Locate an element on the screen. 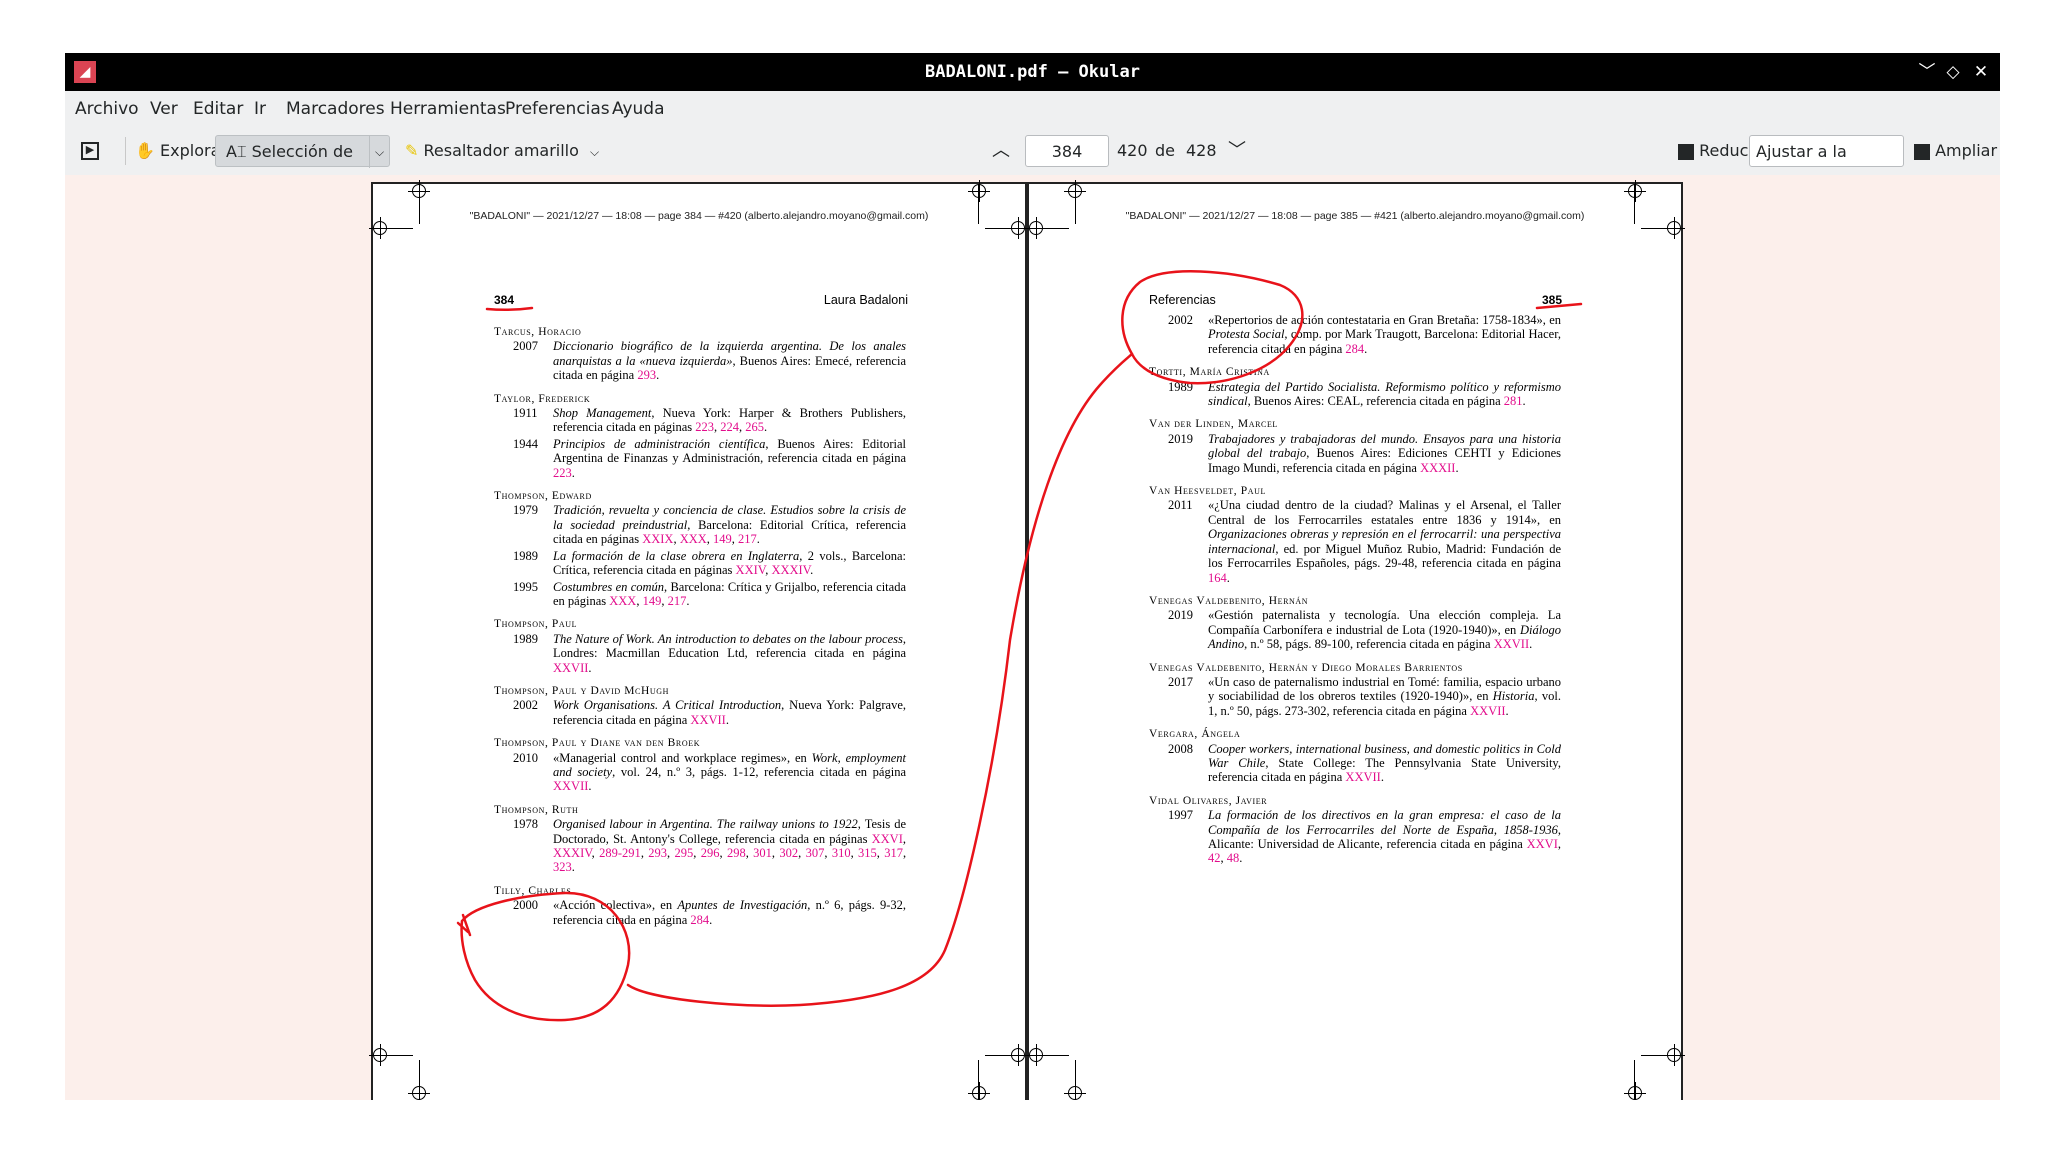 The height and width of the screenshot is (1165, 2050). menu-marcadores: Marcadores is located at coordinates (335, 109).